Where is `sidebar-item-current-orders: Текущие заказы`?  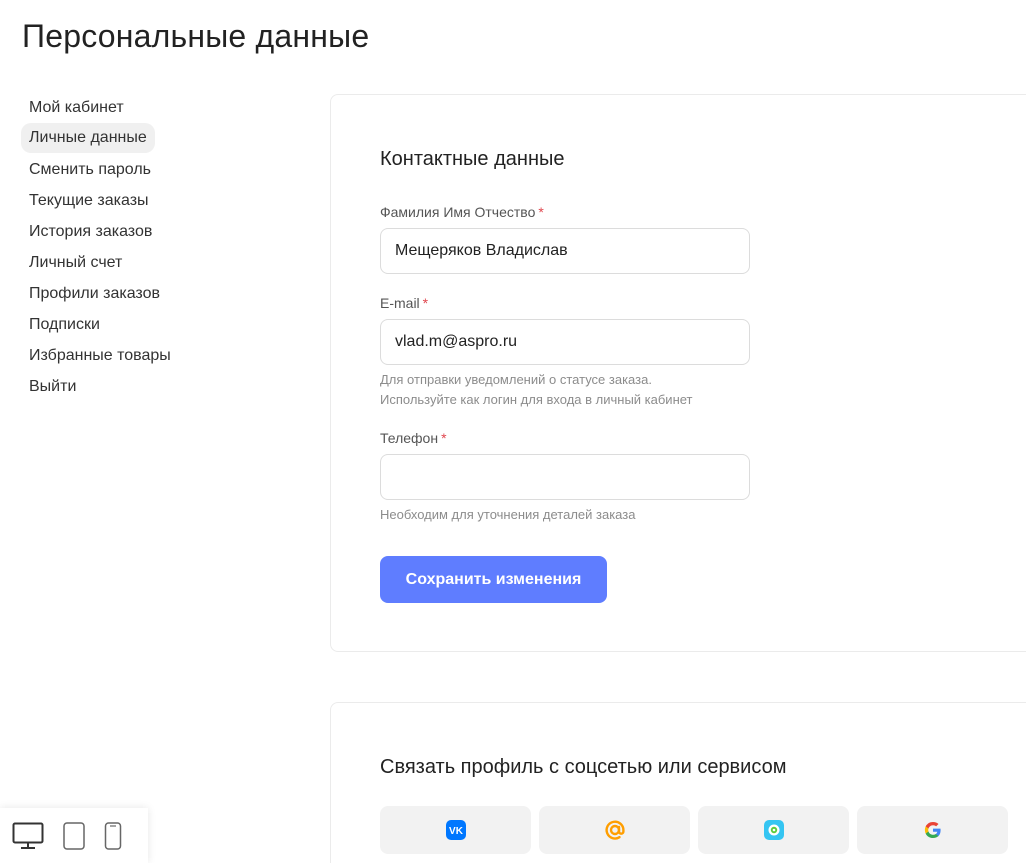
sidebar-item-current-orders: Текущие заказы is located at coordinates (89, 200).